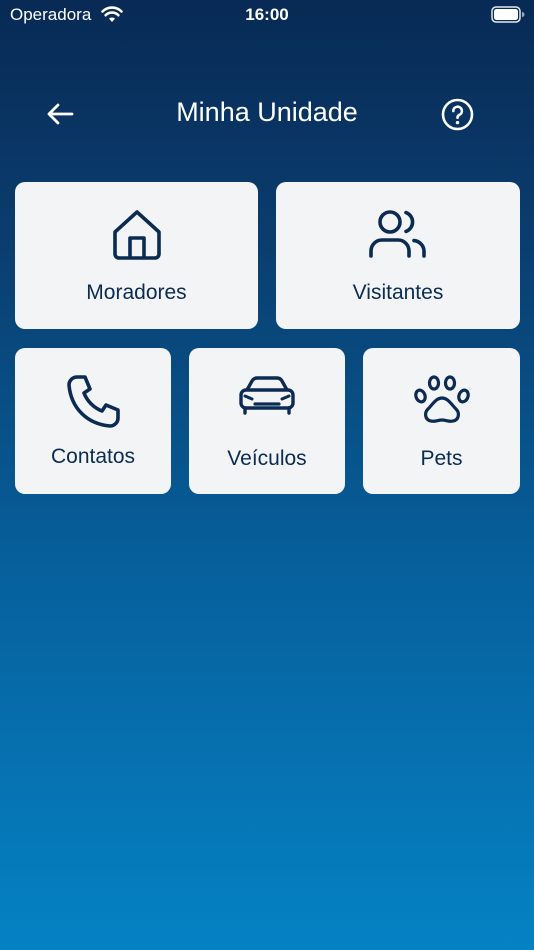 This screenshot has height=950, width=534. I want to click on contatos-card: Contatos, so click(93, 421).